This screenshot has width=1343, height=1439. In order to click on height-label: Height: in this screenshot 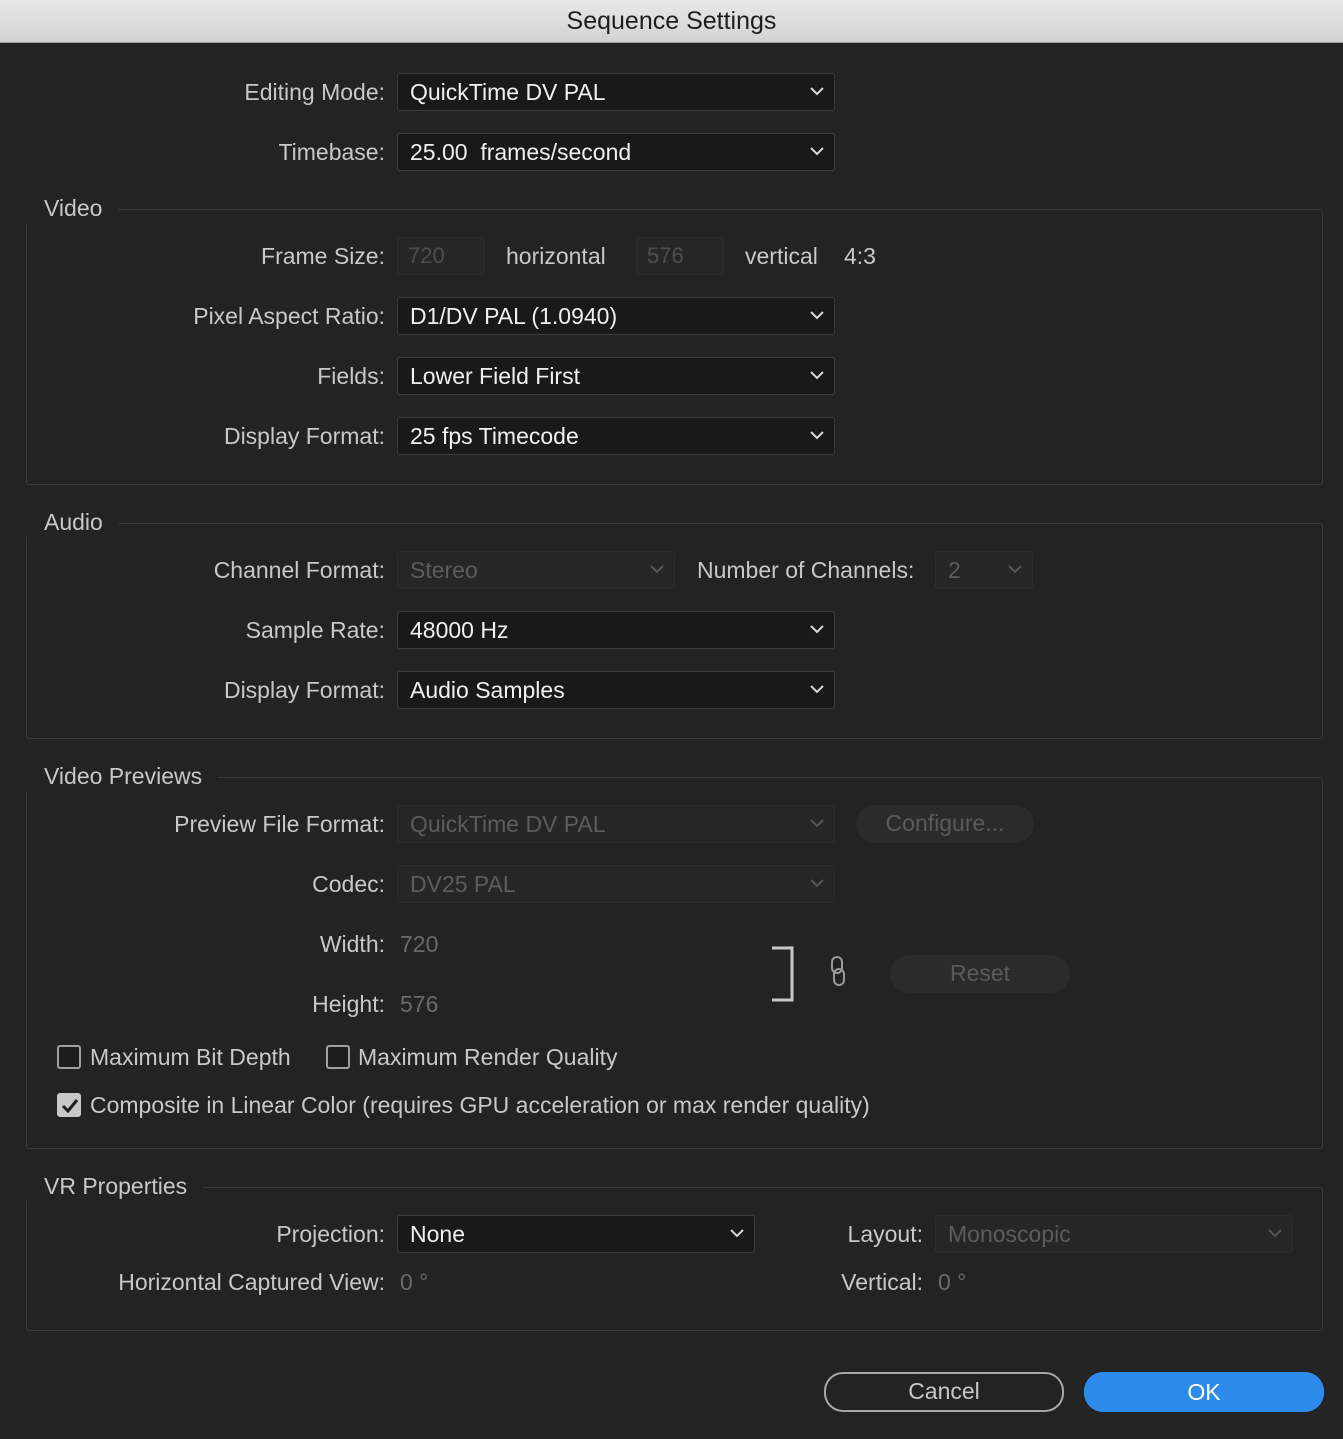, I will do `click(348, 1004)`.